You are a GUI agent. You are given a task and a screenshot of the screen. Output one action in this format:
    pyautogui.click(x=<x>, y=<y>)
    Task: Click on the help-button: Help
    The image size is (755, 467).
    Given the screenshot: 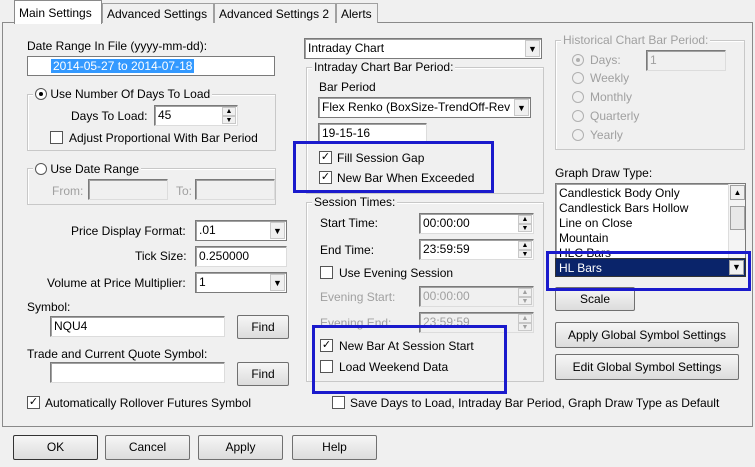 What is the action you would take?
    pyautogui.click(x=334, y=447)
    